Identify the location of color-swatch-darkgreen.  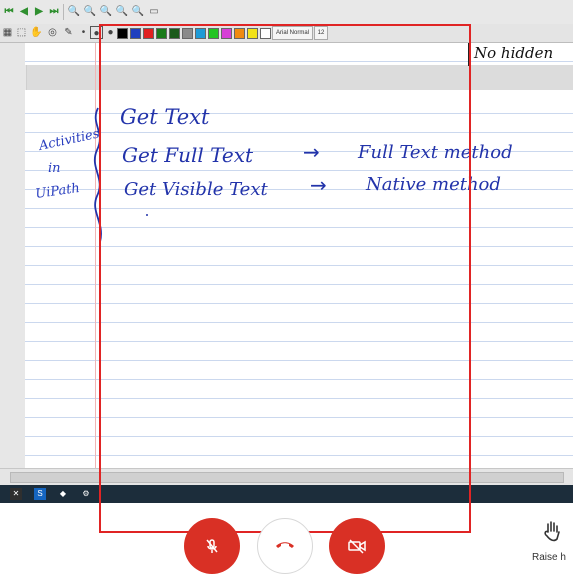
(174, 33).